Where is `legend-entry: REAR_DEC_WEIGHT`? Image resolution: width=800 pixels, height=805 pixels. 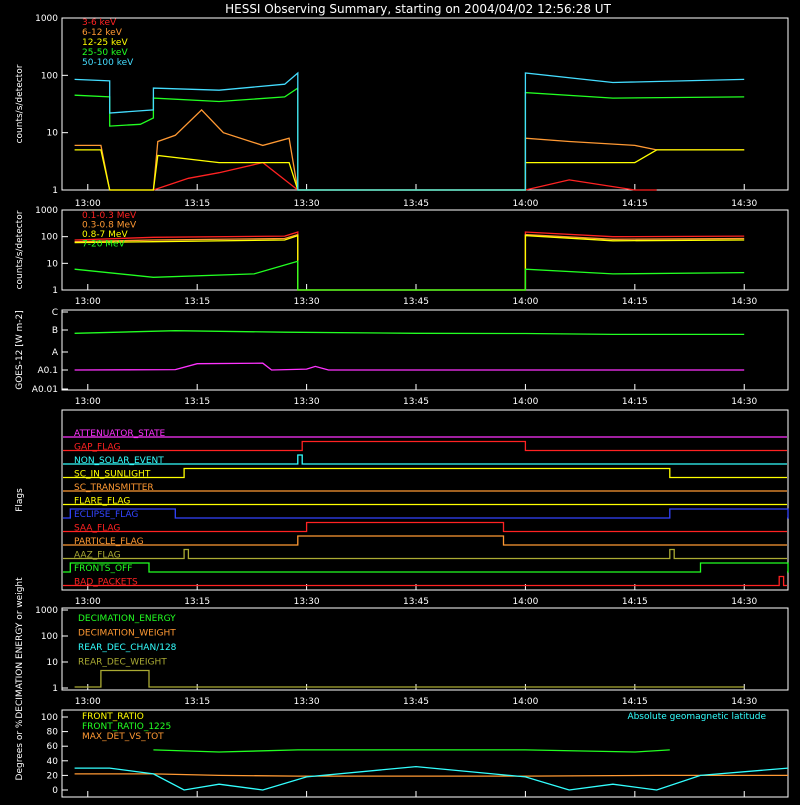 legend-entry: REAR_DEC_WEIGHT is located at coordinates (122, 663).